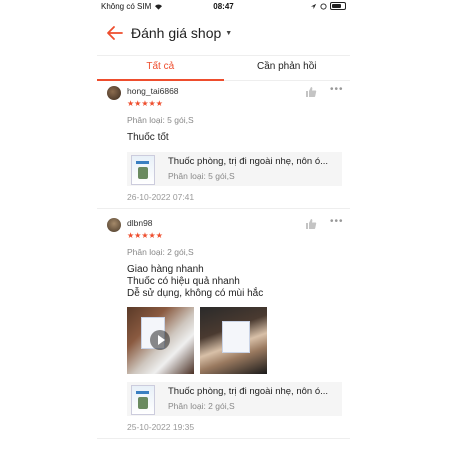 This screenshot has height=449, width=449. What do you see at coordinates (328, 6) in the screenshot?
I see `status-right` at bounding box center [328, 6].